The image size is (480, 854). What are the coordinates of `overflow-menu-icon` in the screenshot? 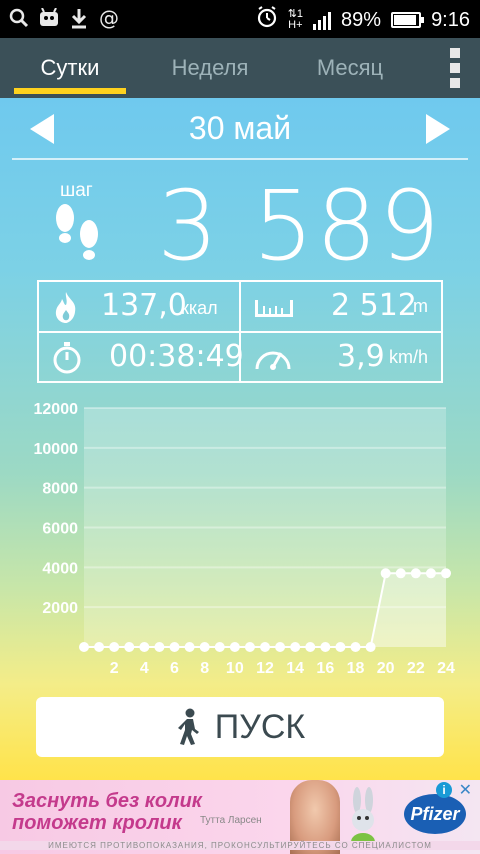 It's located at (456, 68).